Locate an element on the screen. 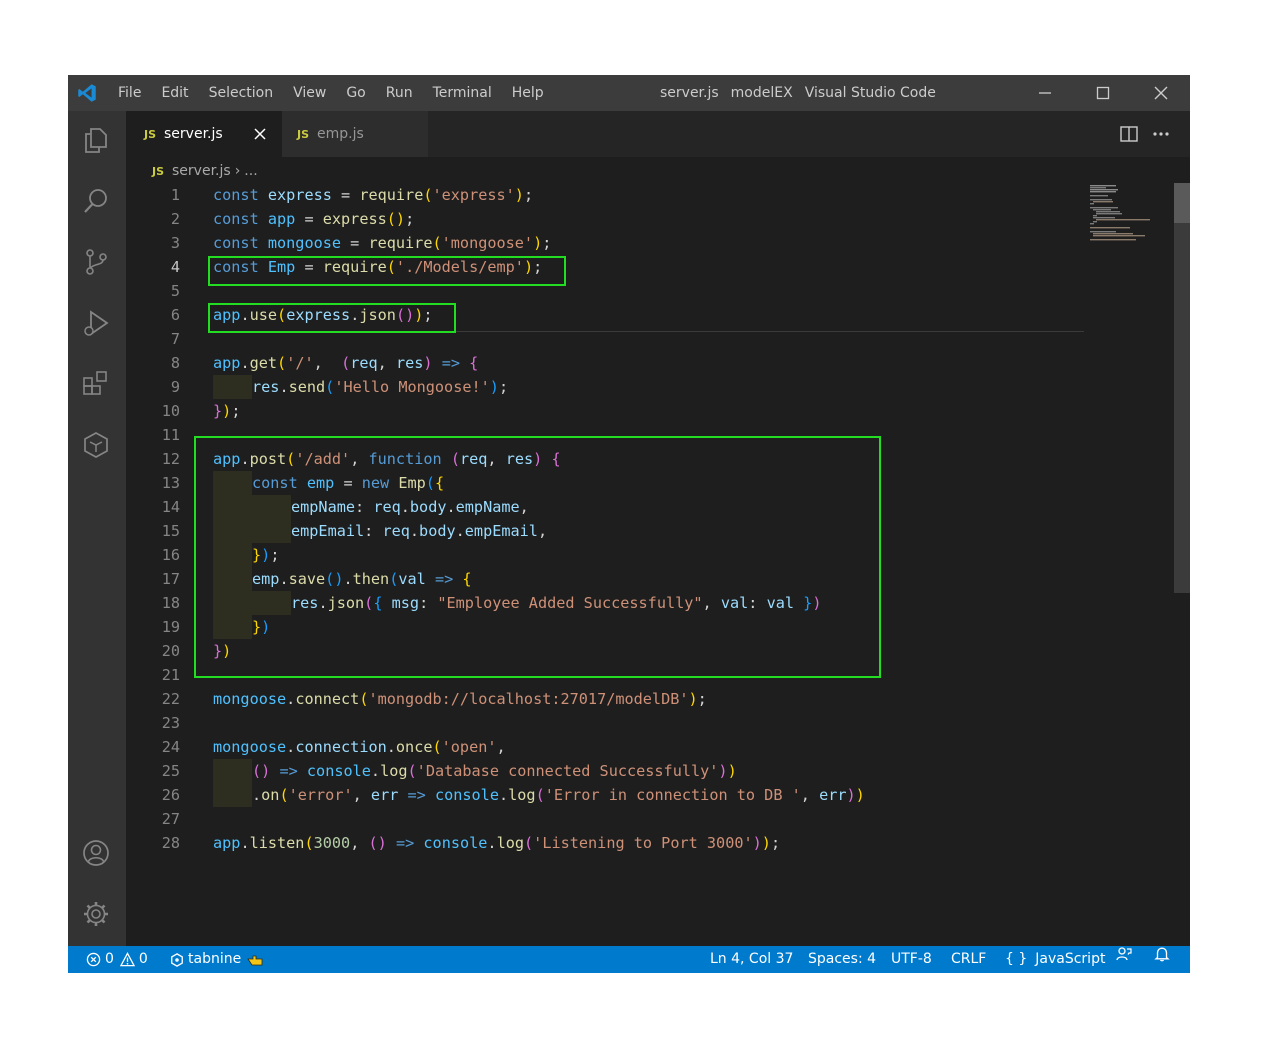 The image size is (1272, 1049). line-number: 2 is located at coordinates (175, 219).